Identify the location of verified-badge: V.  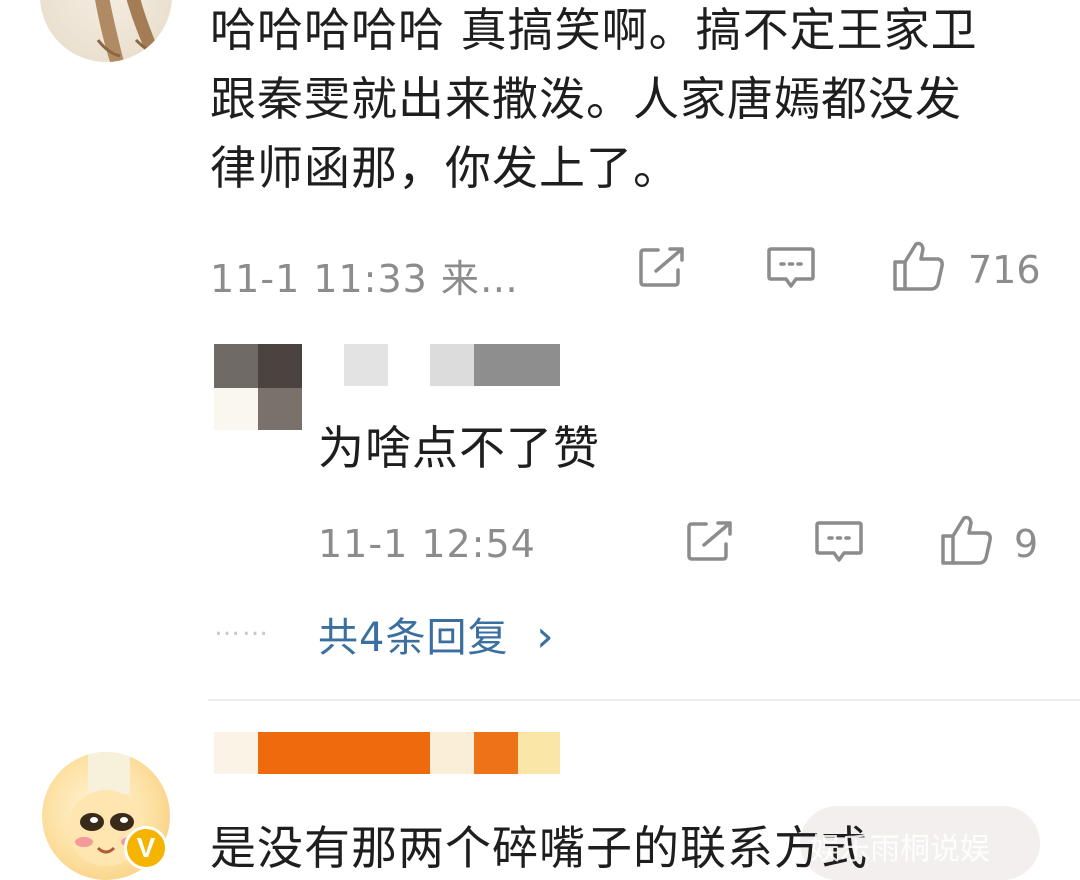
(146, 848).